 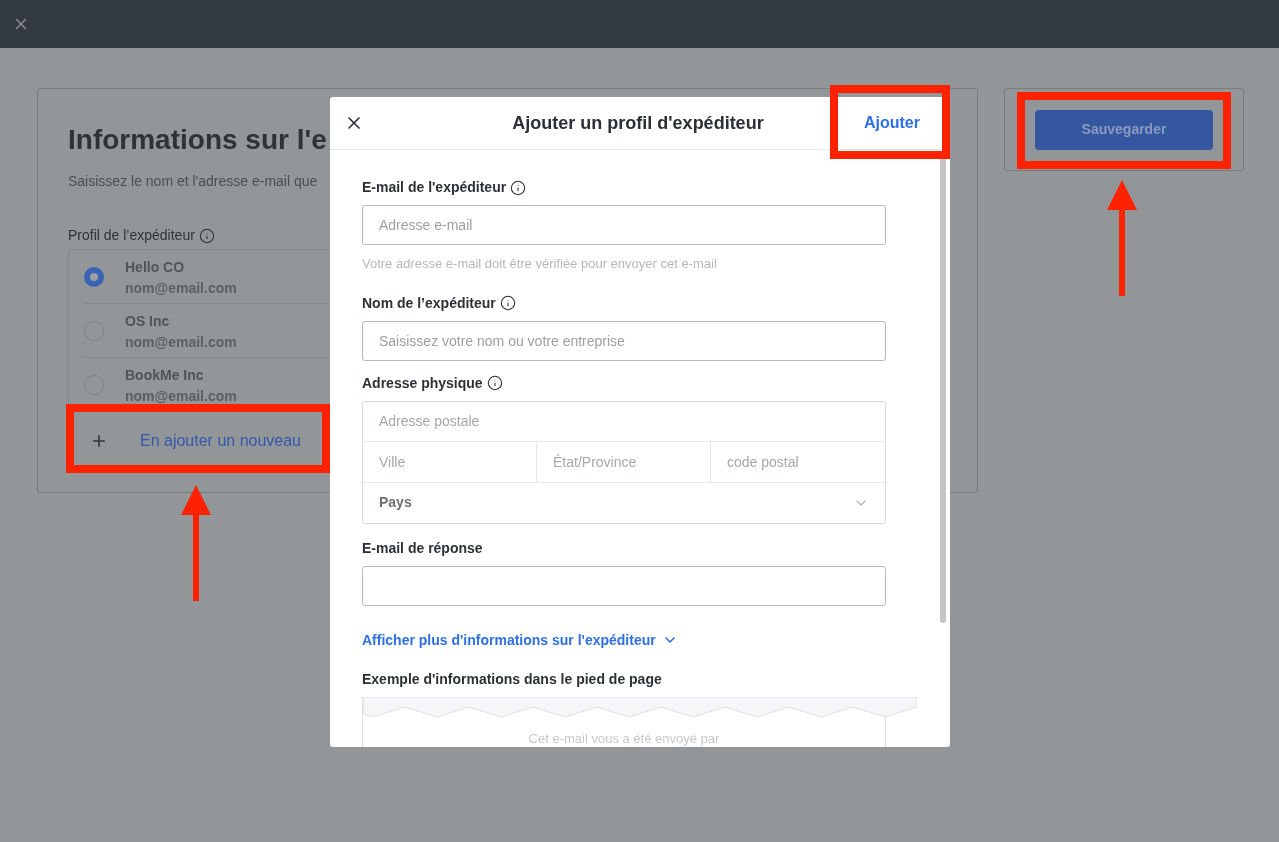 What do you see at coordinates (192, 441) in the screenshot?
I see `add-new-button: En ajouter un nouveau` at bounding box center [192, 441].